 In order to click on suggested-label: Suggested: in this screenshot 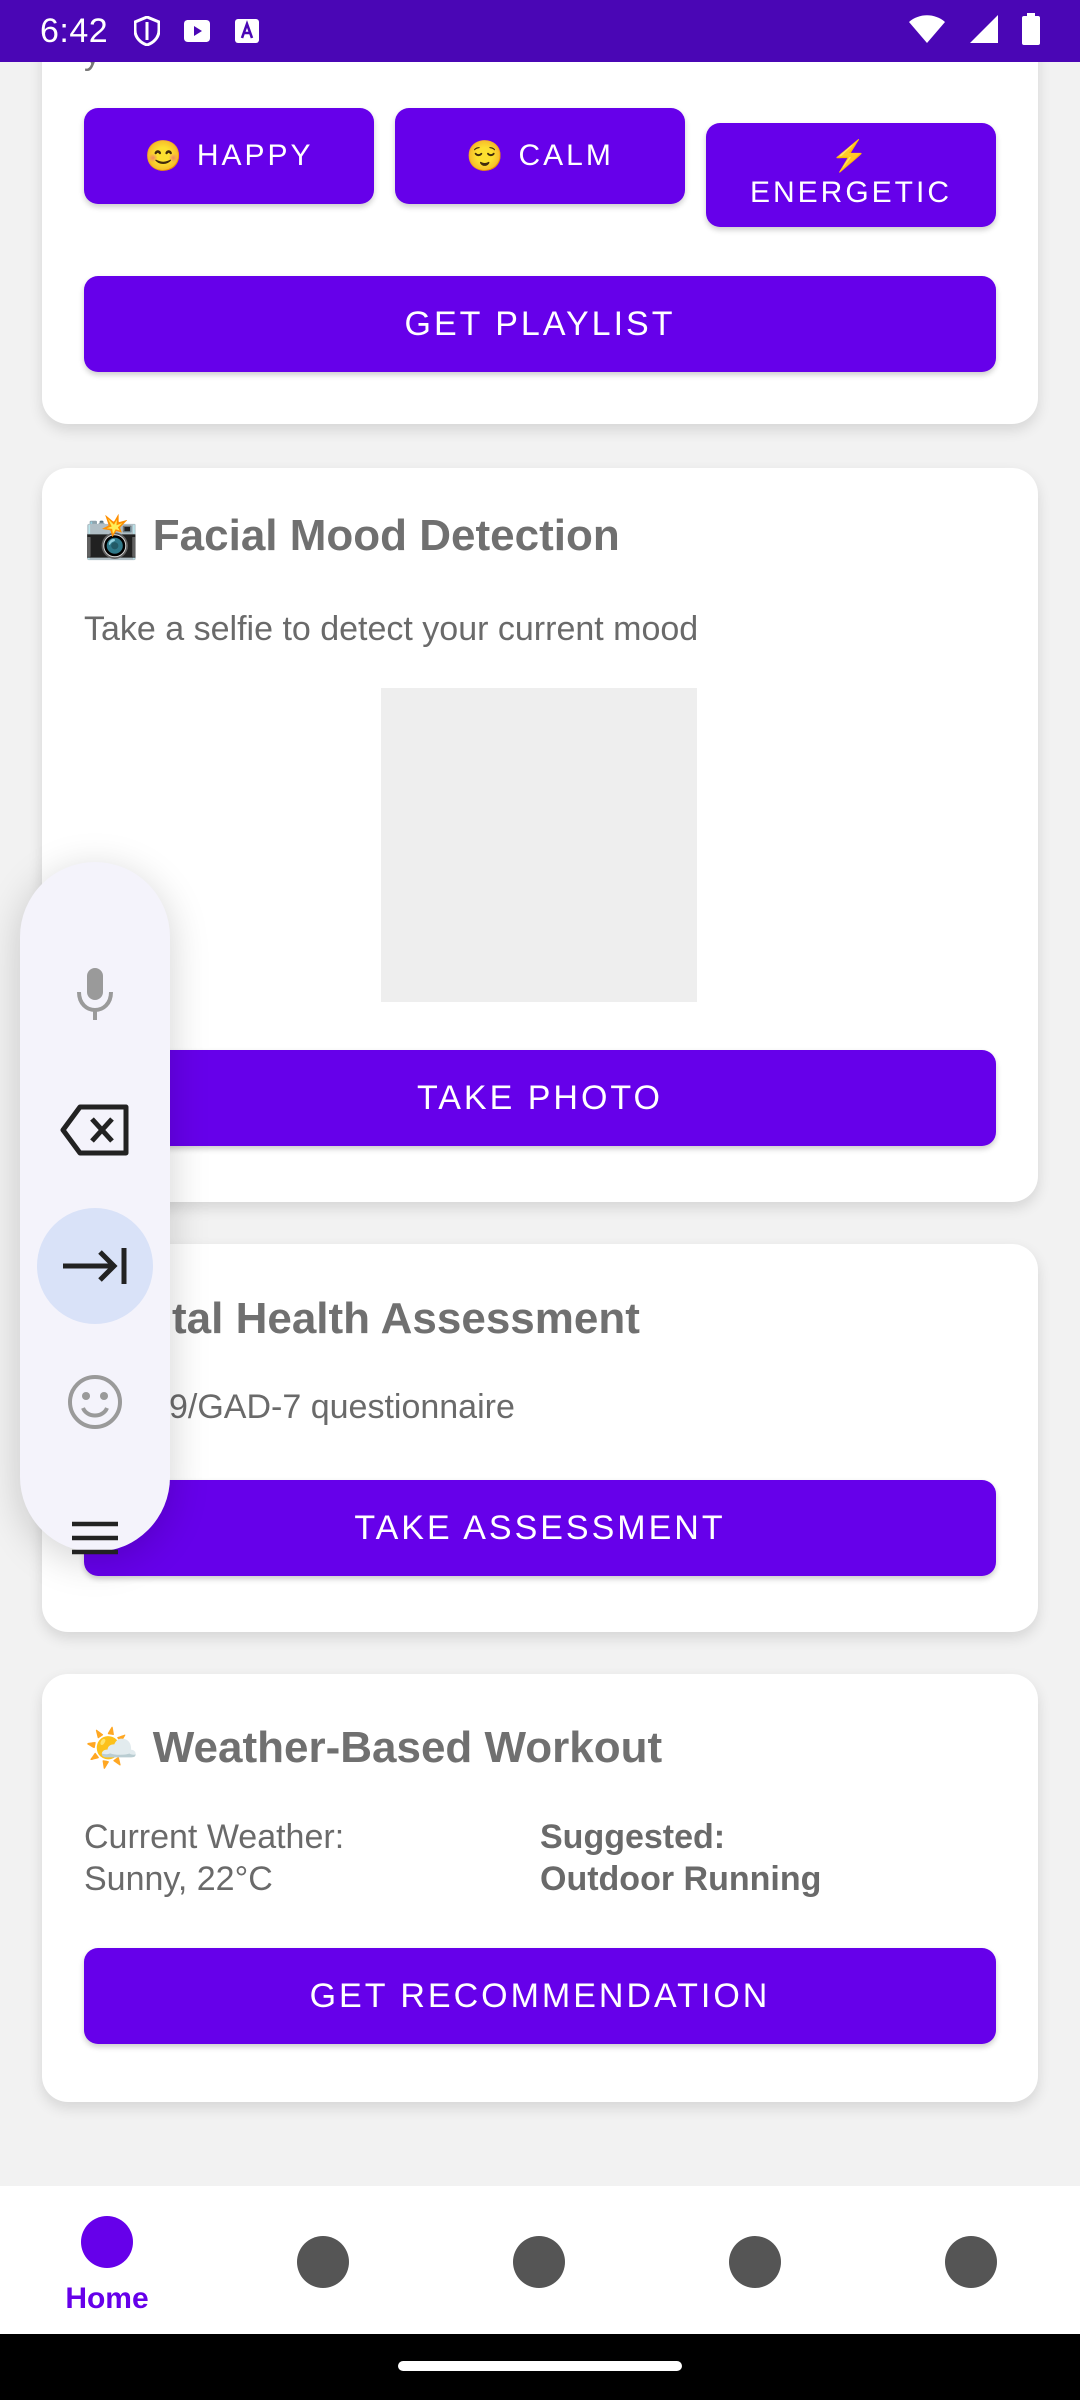, I will do `click(633, 1837)`.